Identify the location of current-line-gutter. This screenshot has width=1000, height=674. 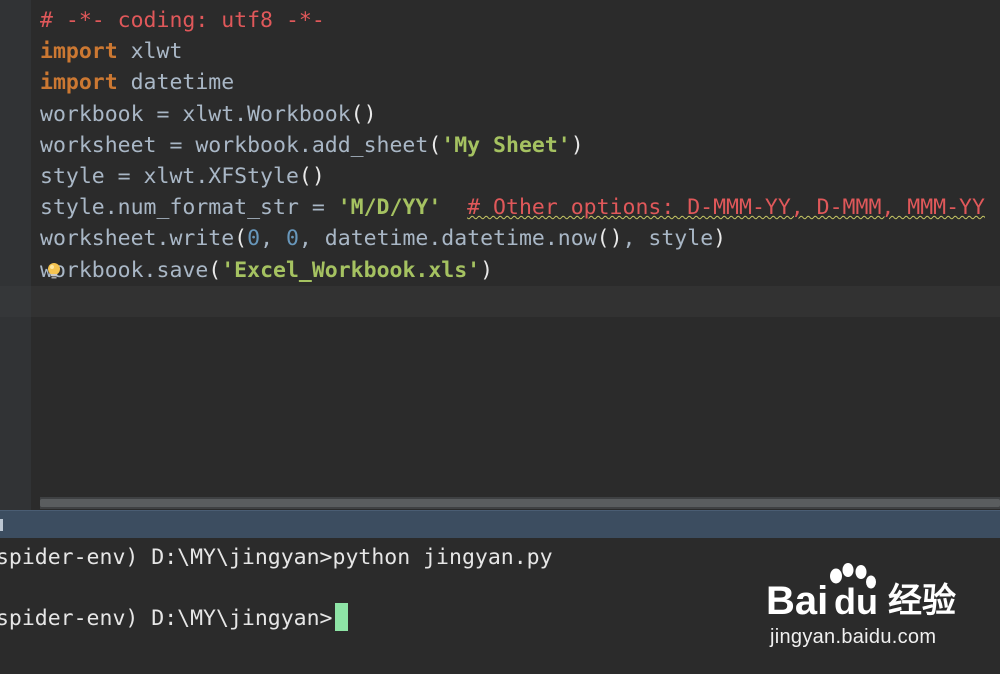
(15, 301).